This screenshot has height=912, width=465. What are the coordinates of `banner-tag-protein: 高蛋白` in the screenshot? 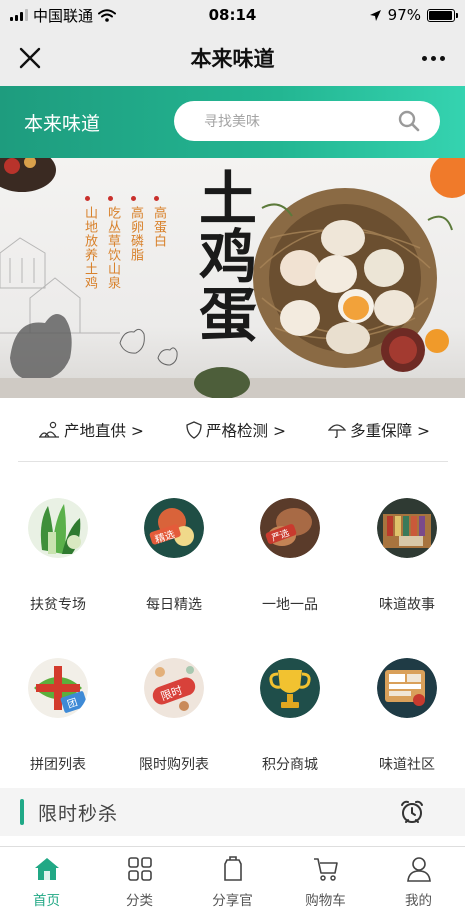 It's located at (158, 227).